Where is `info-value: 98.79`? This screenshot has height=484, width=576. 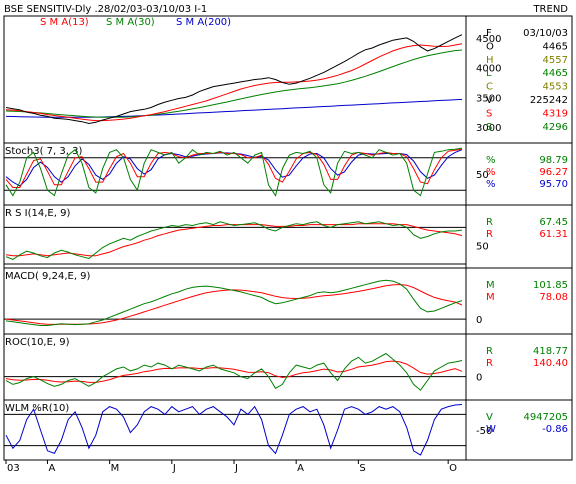
info-value: 98.79 is located at coordinates (553, 160).